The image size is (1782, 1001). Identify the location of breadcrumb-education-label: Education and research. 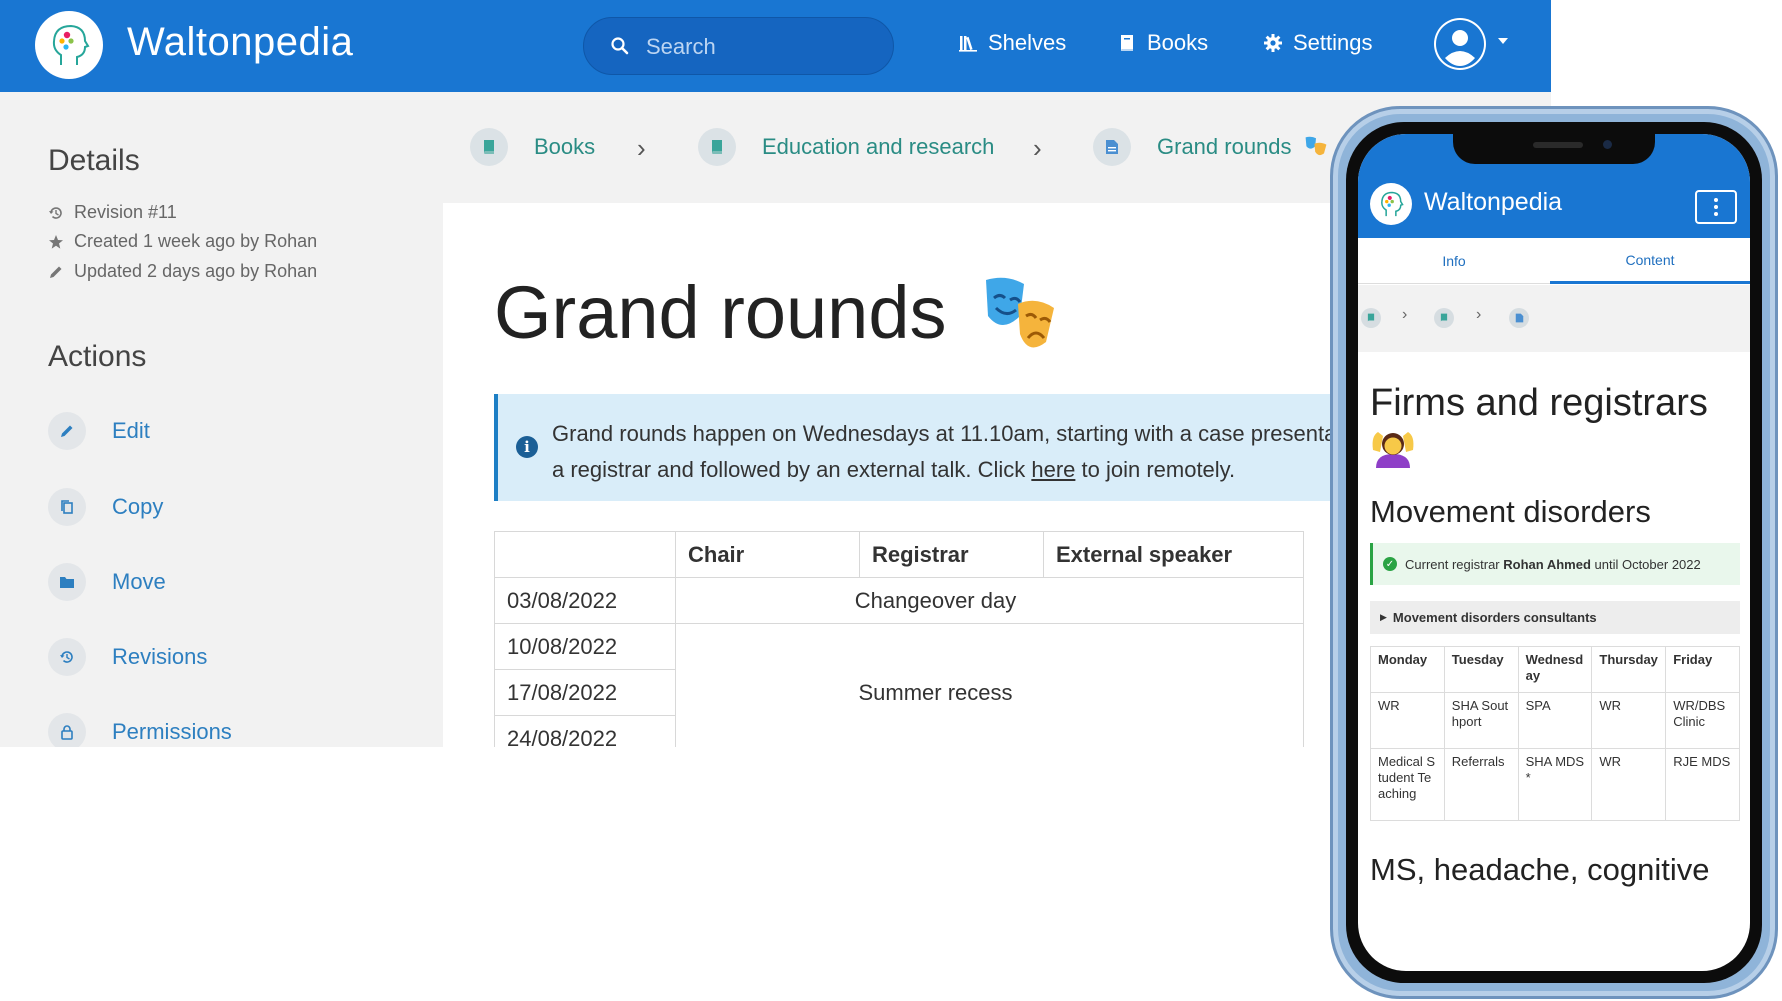
(878, 146).